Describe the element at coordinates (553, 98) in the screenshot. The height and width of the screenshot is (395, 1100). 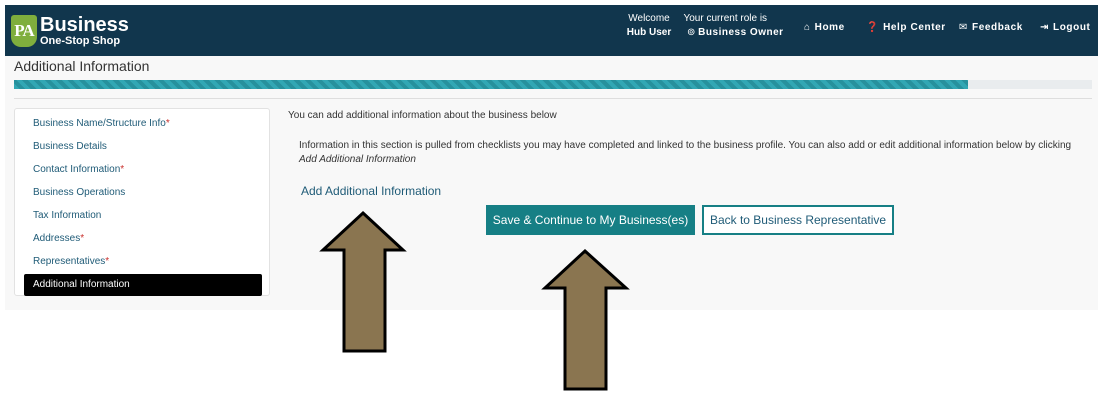
I see `section-divider` at that location.